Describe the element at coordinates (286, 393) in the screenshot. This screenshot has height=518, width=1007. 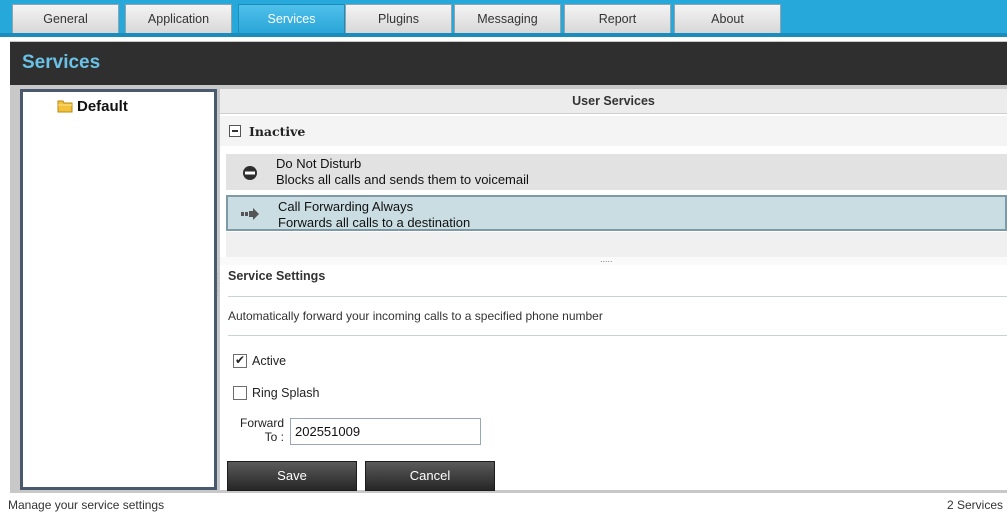
I see `ring-splash-label: Ring Splash` at that location.